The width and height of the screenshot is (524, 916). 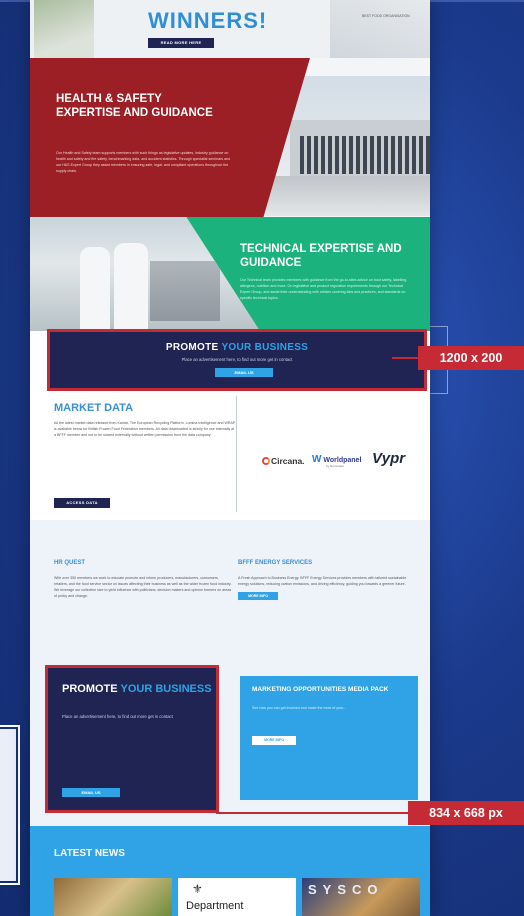 I want to click on banner-callout-line, so click(x=406, y=358).